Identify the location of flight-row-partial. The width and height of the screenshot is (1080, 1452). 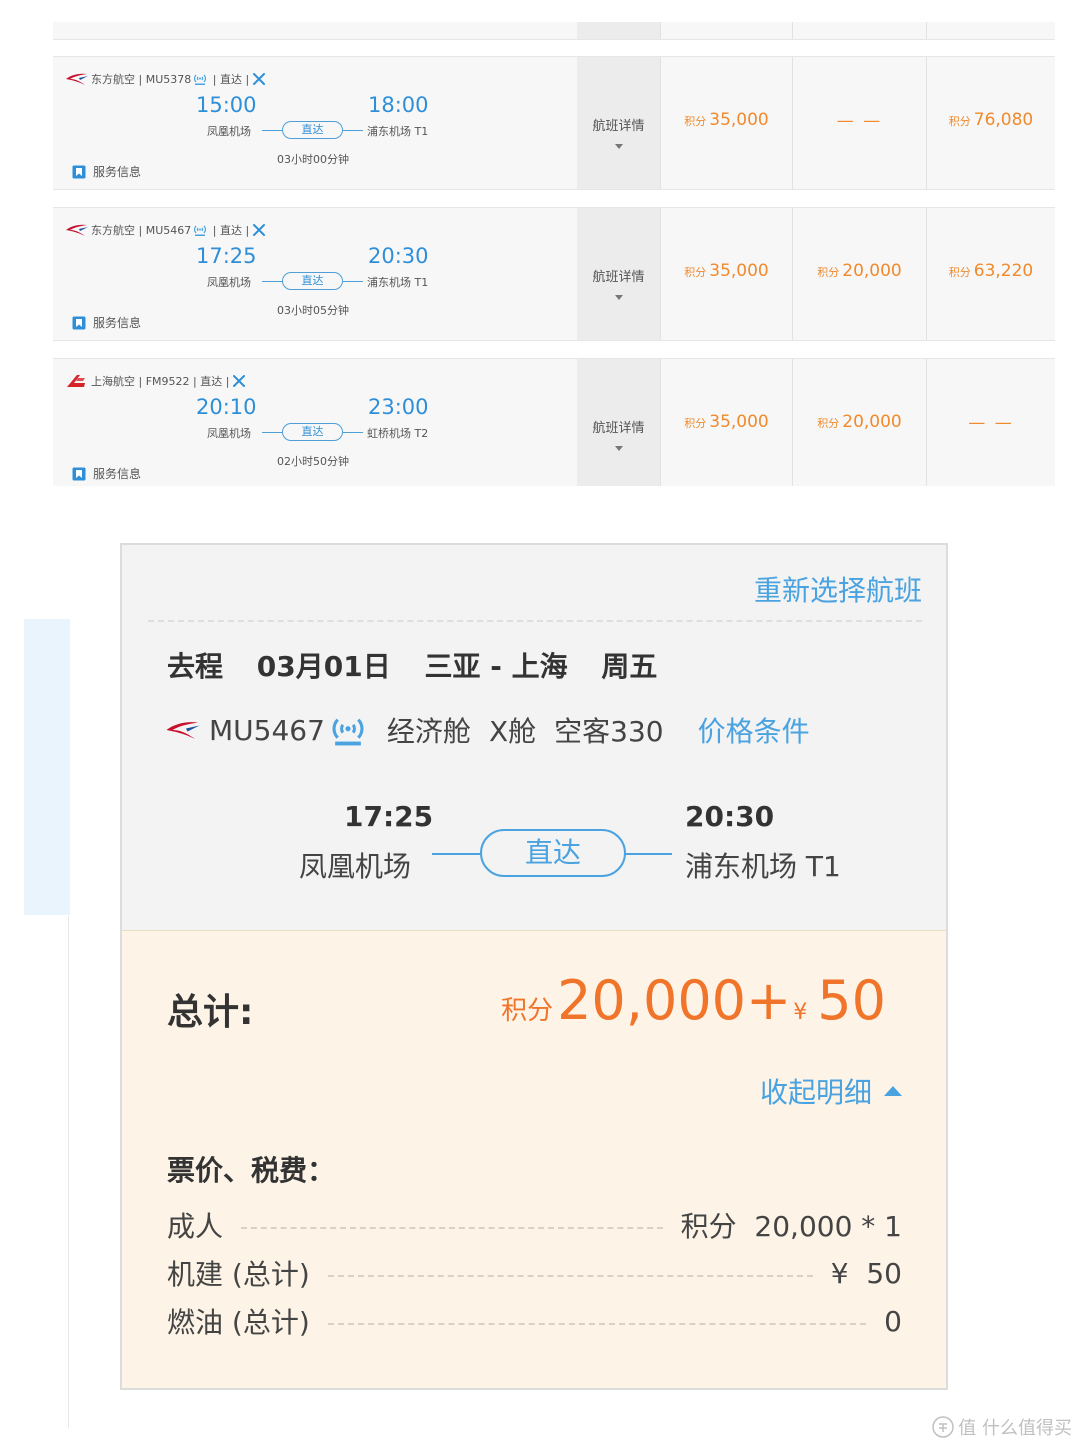
(554, 31).